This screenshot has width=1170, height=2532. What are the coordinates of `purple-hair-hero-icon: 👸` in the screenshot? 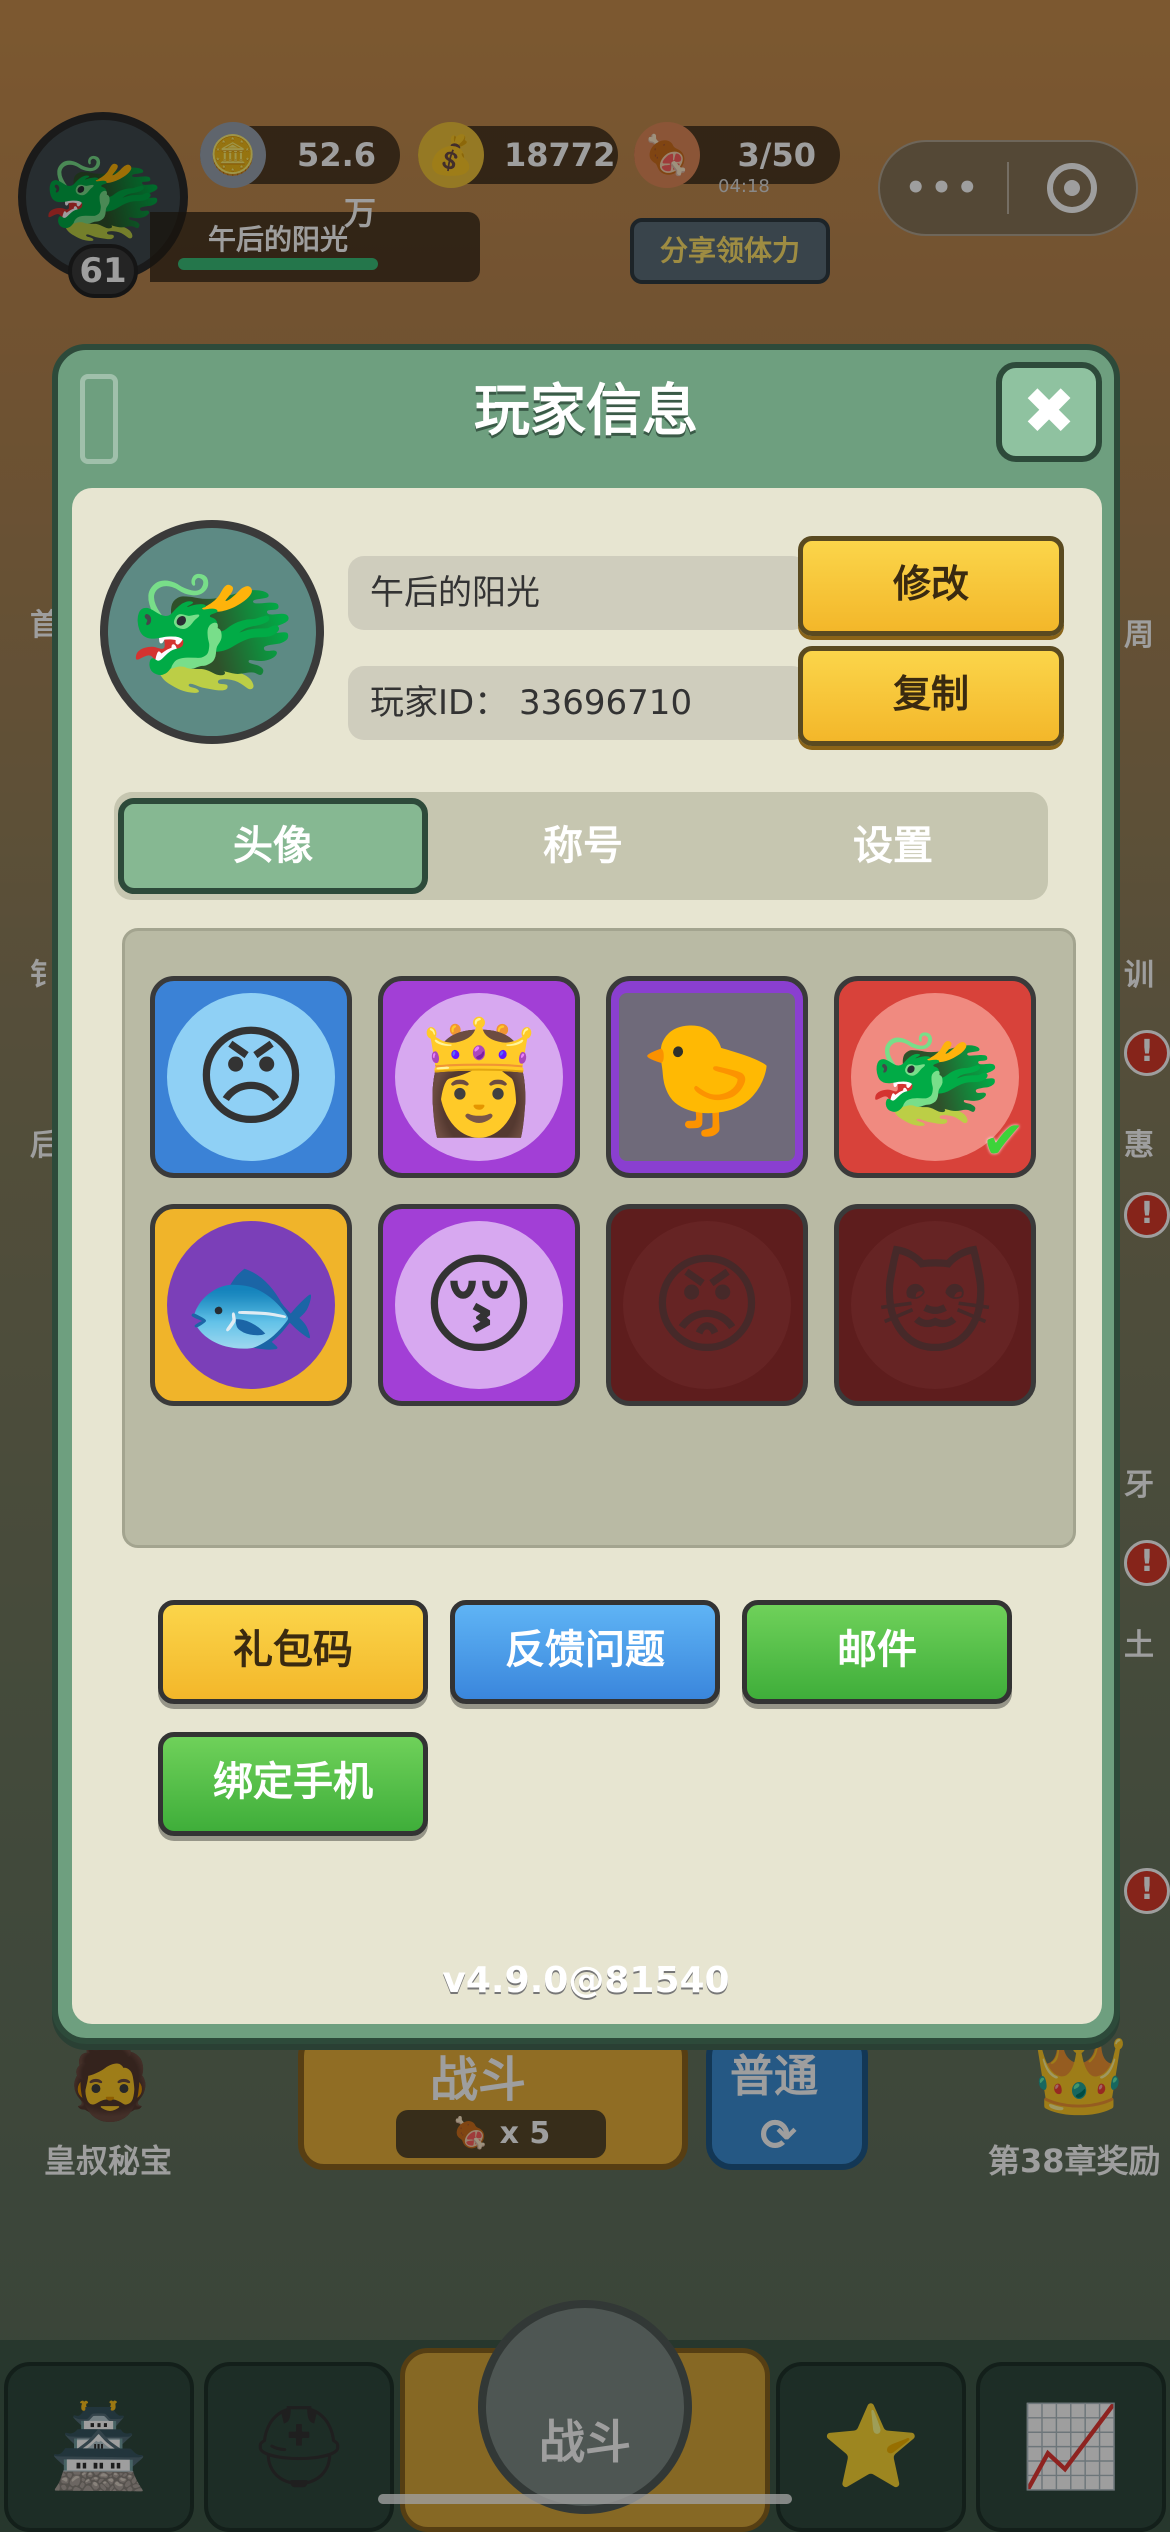 It's located at (479, 1077).